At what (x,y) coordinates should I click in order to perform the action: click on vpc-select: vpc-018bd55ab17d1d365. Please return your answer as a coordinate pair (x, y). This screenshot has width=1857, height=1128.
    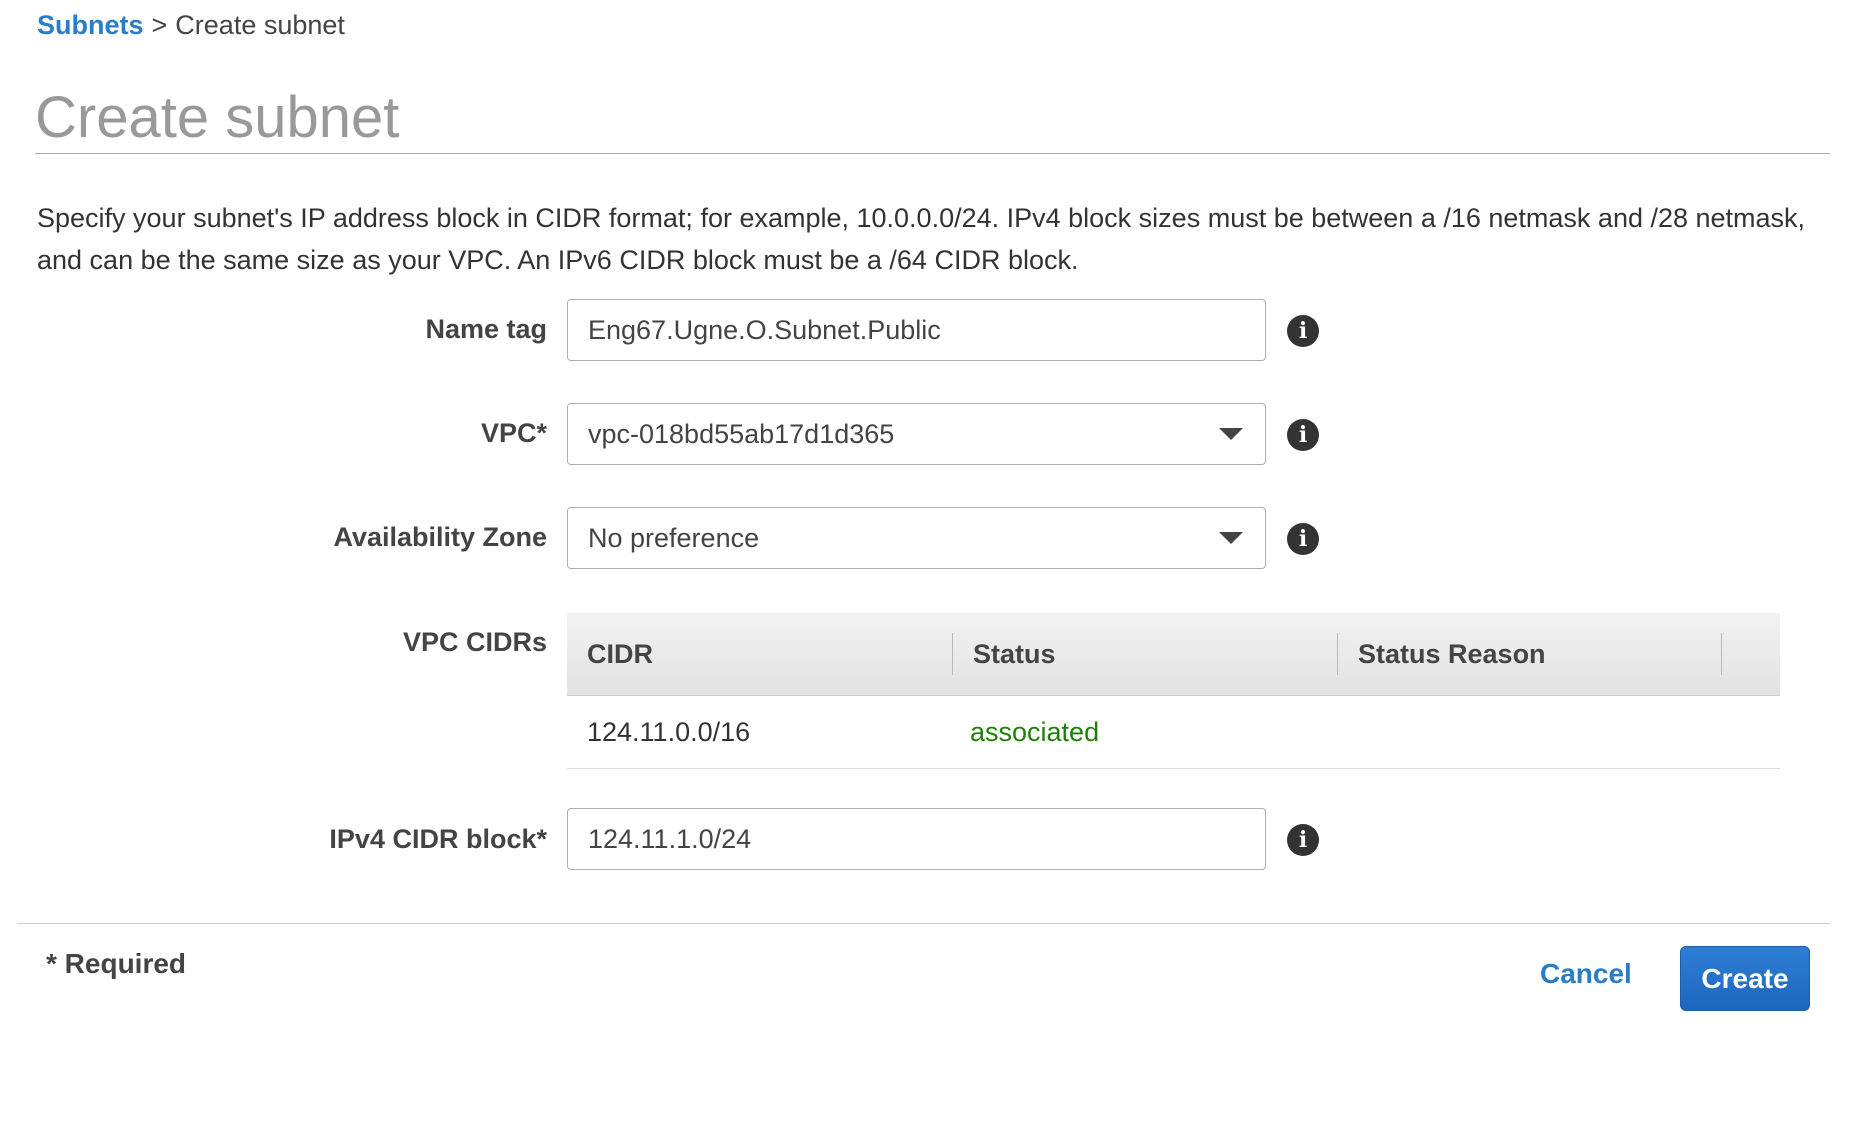
    Looking at the image, I should click on (916, 434).